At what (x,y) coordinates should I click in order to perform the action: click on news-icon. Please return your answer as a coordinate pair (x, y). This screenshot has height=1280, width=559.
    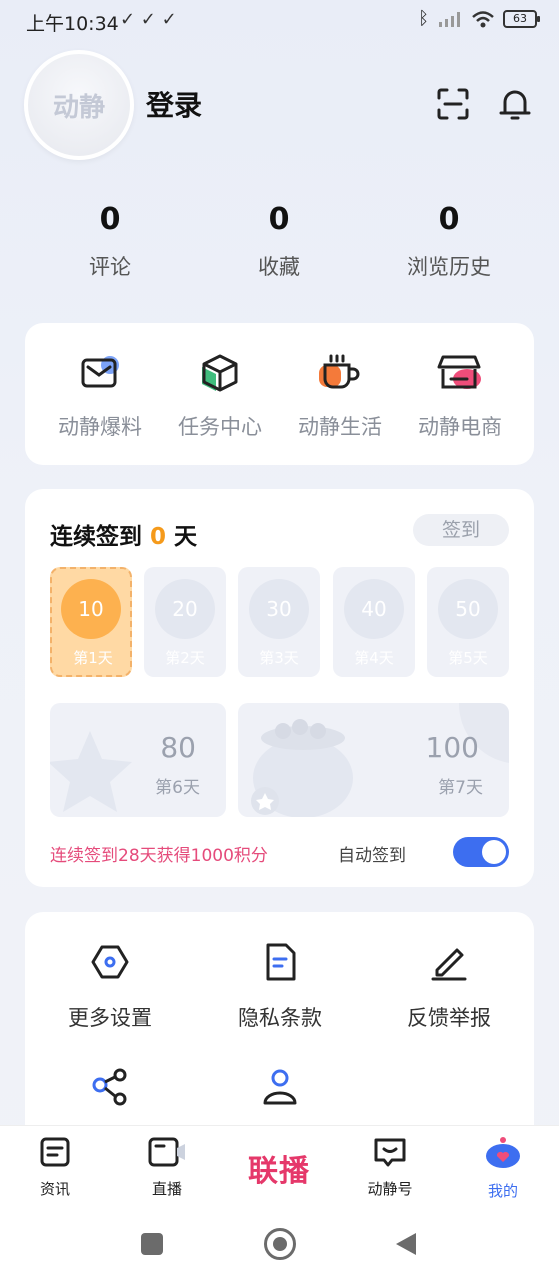
    Looking at the image, I should click on (55, 1152).